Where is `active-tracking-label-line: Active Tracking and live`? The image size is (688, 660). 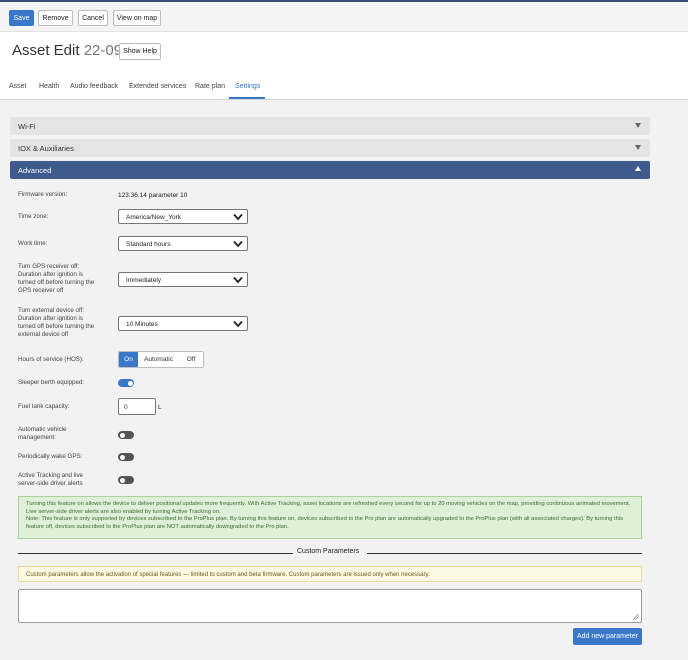
active-tracking-label-line: Active Tracking and live is located at coordinates (50, 475).